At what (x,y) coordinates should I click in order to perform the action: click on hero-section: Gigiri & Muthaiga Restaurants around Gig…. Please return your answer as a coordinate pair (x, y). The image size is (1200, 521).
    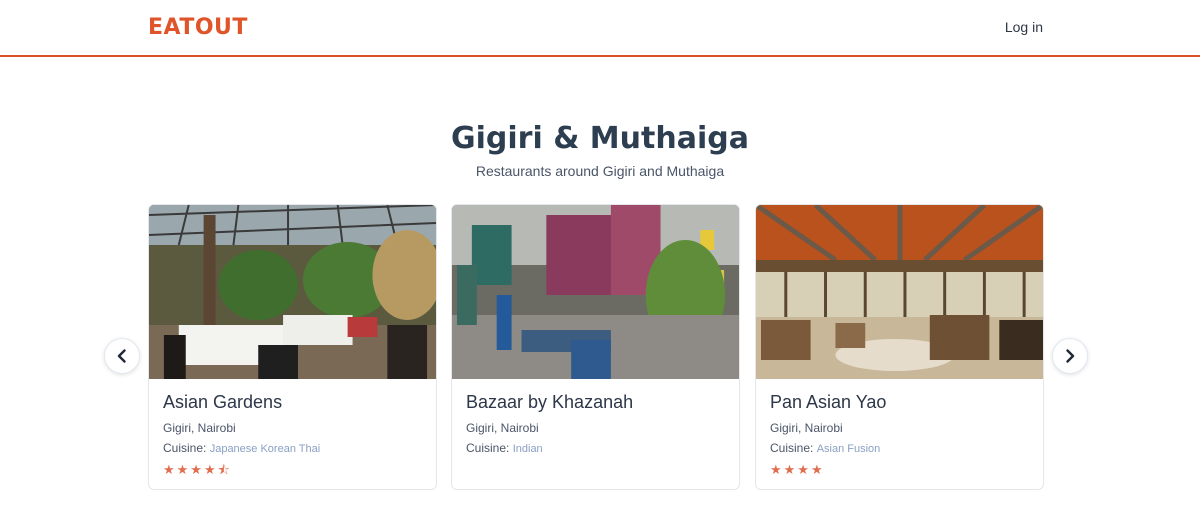
    Looking at the image, I should click on (600, 148).